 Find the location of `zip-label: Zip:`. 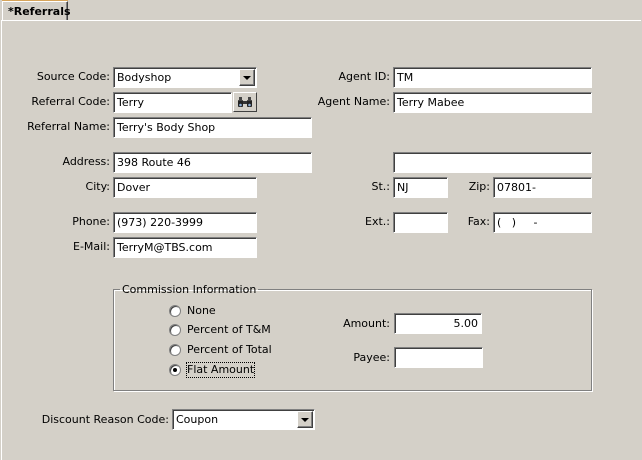

zip-label: Zip: is located at coordinates (479, 186).